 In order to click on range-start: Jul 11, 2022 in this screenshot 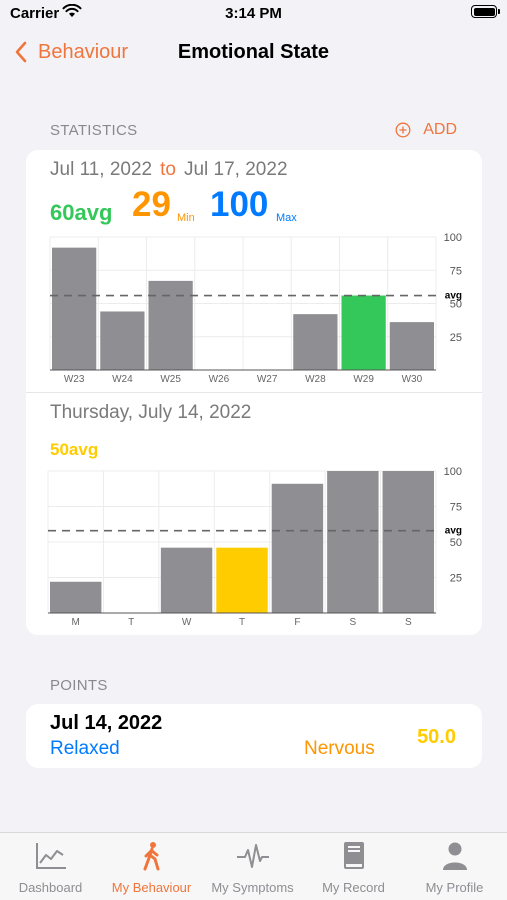, I will do `click(101, 169)`.